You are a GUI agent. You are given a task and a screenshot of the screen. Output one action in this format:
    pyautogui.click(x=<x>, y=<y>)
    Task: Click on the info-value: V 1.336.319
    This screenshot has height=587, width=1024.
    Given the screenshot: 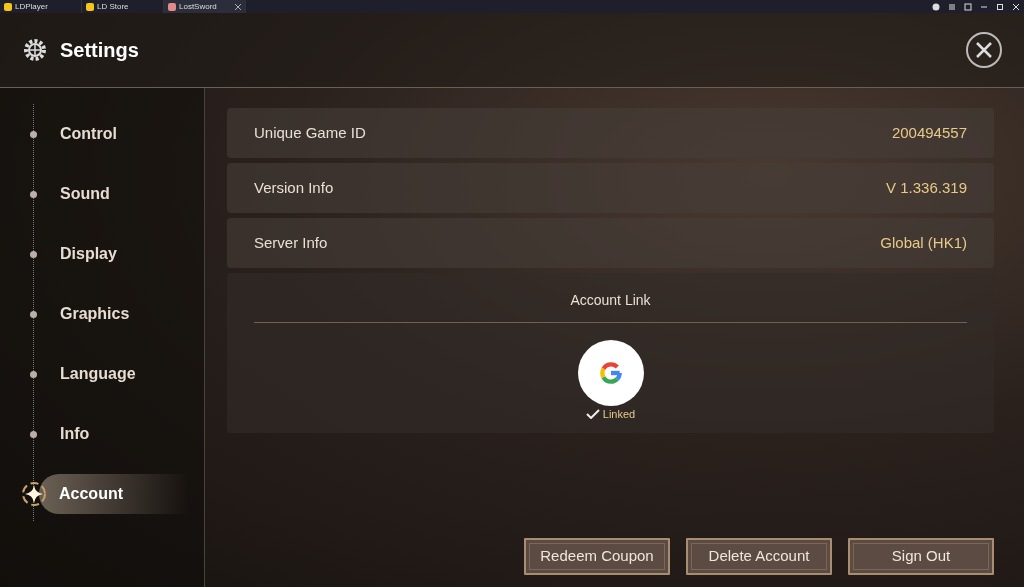 What is the action you would take?
    pyautogui.click(x=926, y=187)
    